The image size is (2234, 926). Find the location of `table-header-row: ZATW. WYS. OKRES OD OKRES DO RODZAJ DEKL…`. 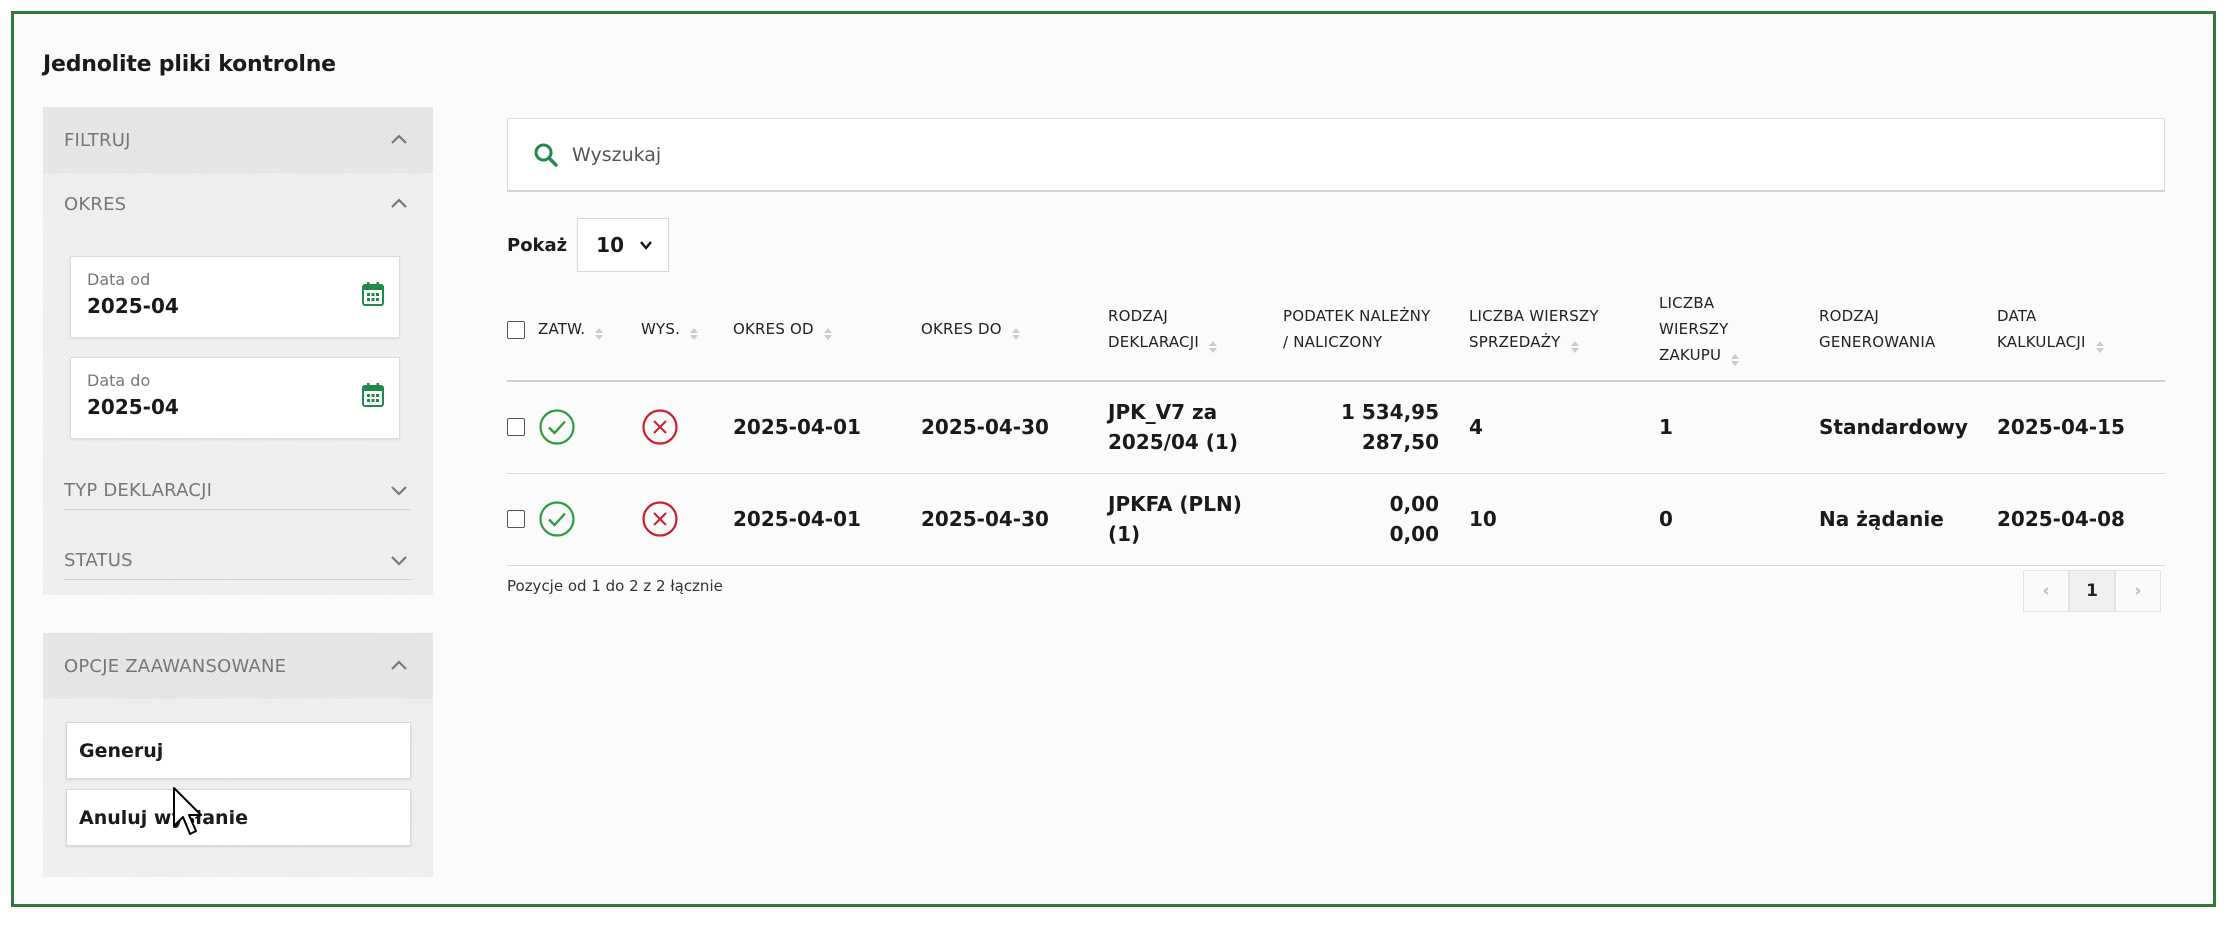

table-header-row: ZATW. WYS. OKRES OD OKRES DO RODZAJ DEKL… is located at coordinates (1336, 330).